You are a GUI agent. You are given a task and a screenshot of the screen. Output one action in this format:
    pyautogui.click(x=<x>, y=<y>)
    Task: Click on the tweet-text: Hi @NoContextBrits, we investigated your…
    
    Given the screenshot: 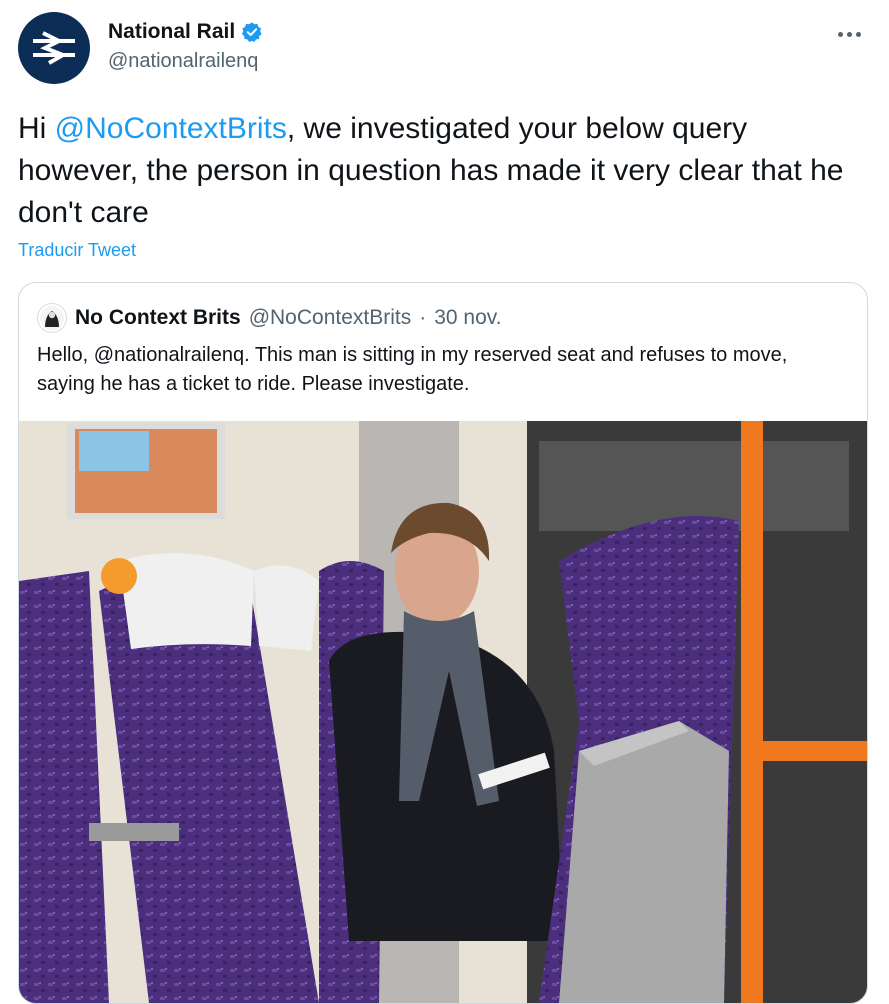 What is the action you would take?
    pyautogui.click(x=443, y=171)
    